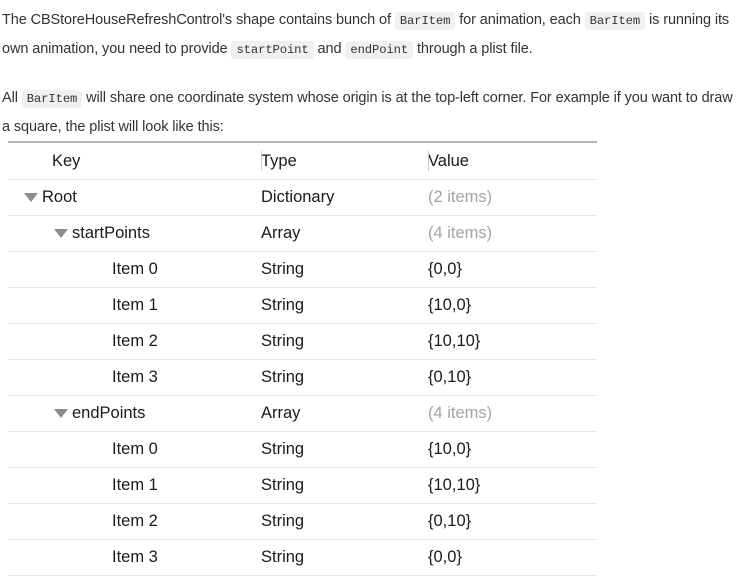 The image size is (740, 577). I want to click on key-label: Root, so click(59, 197).